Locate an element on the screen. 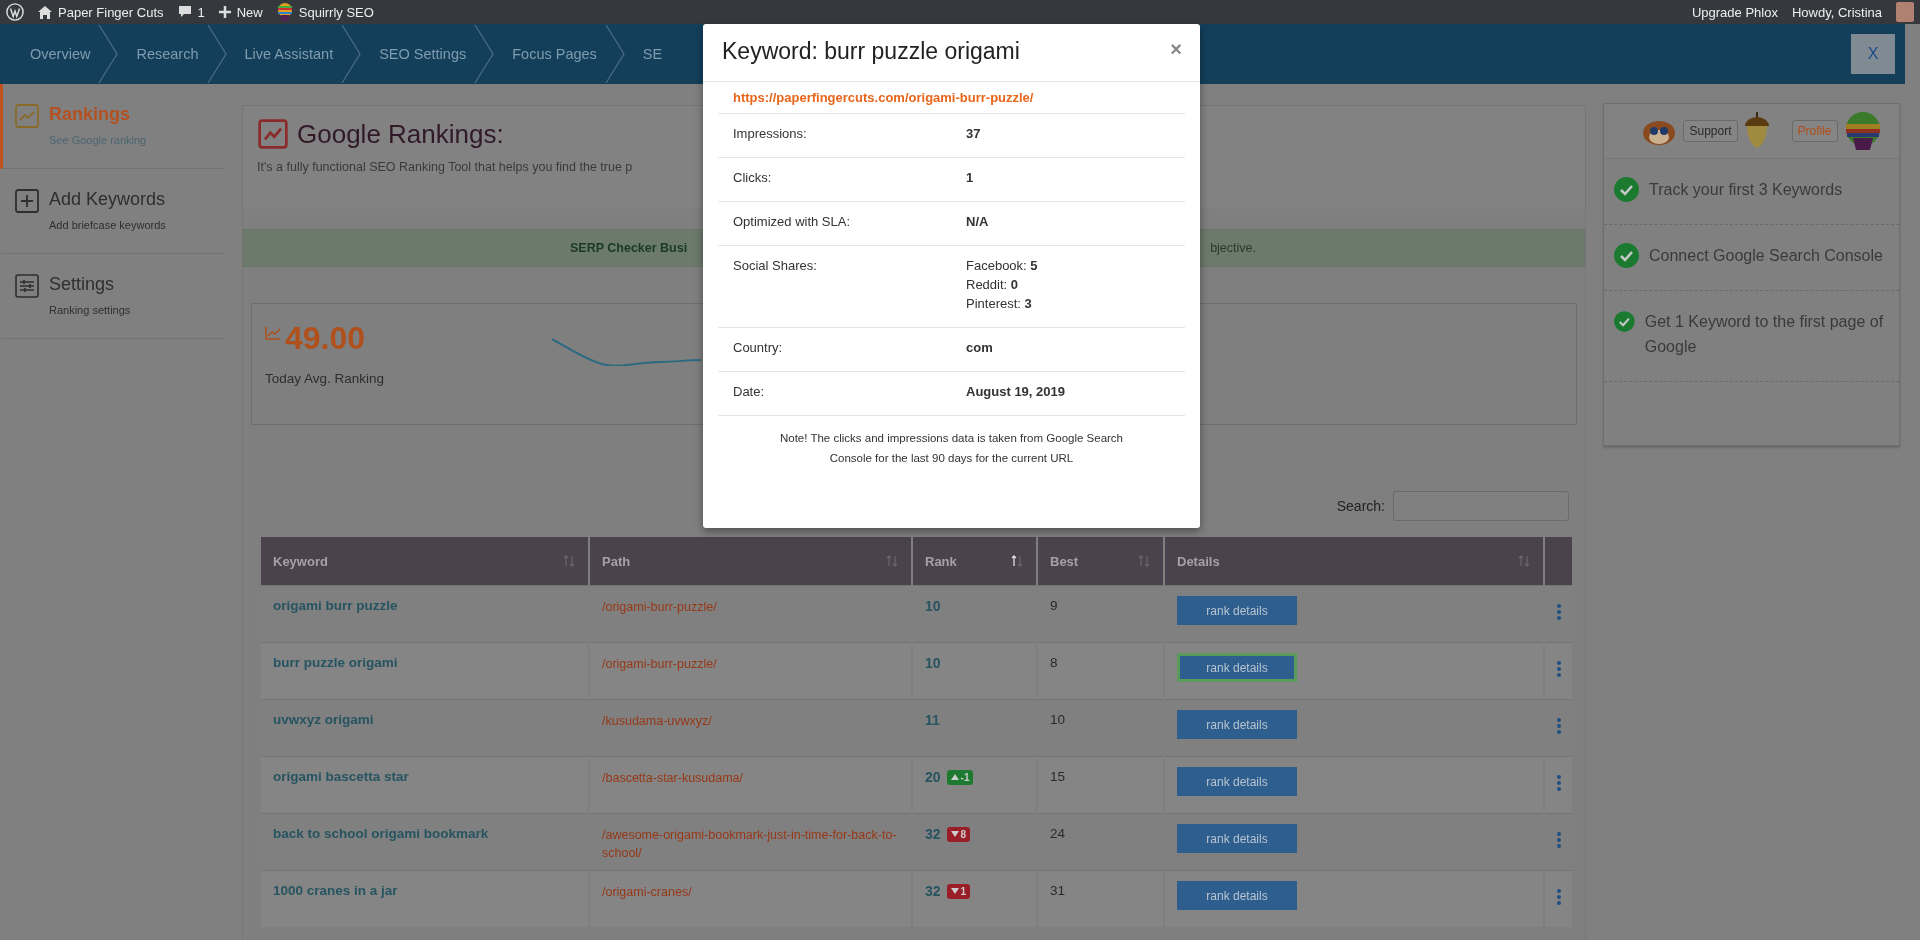  close-button: × is located at coordinates (1176, 49).